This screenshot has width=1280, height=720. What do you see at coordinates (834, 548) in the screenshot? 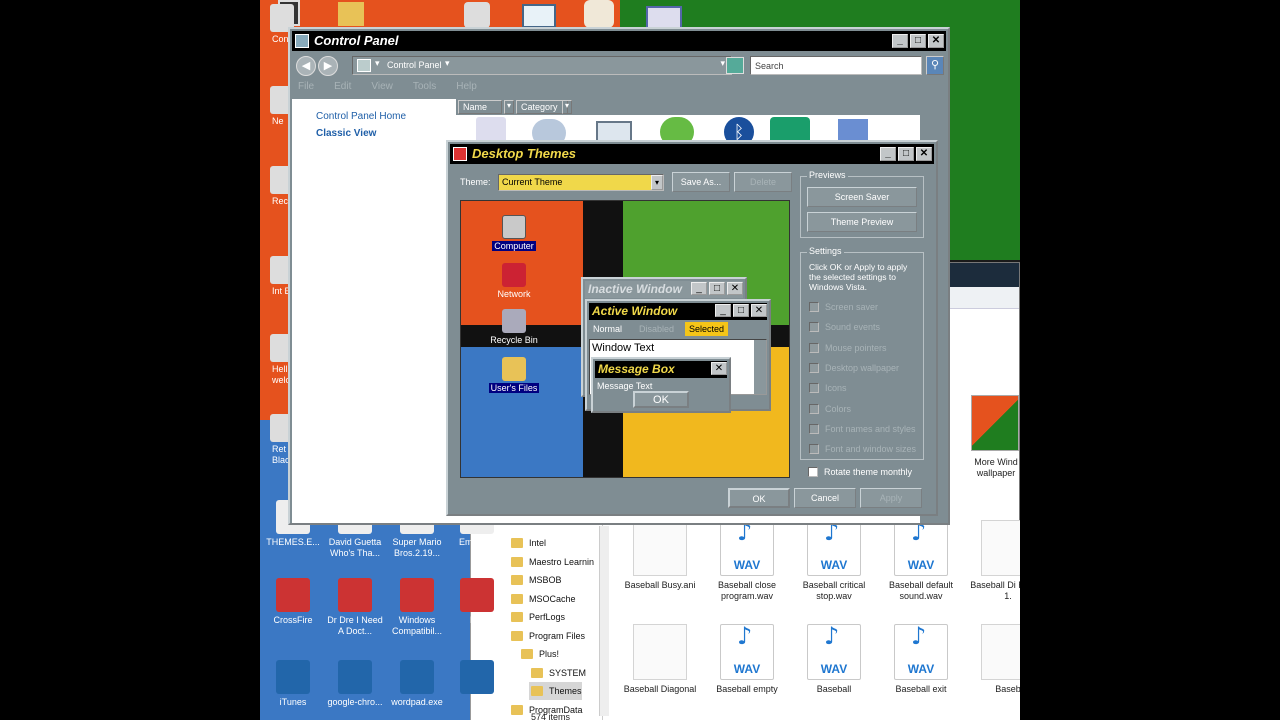
I see `wav-file-icon: ♪ WAV` at bounding box center [834, 548].